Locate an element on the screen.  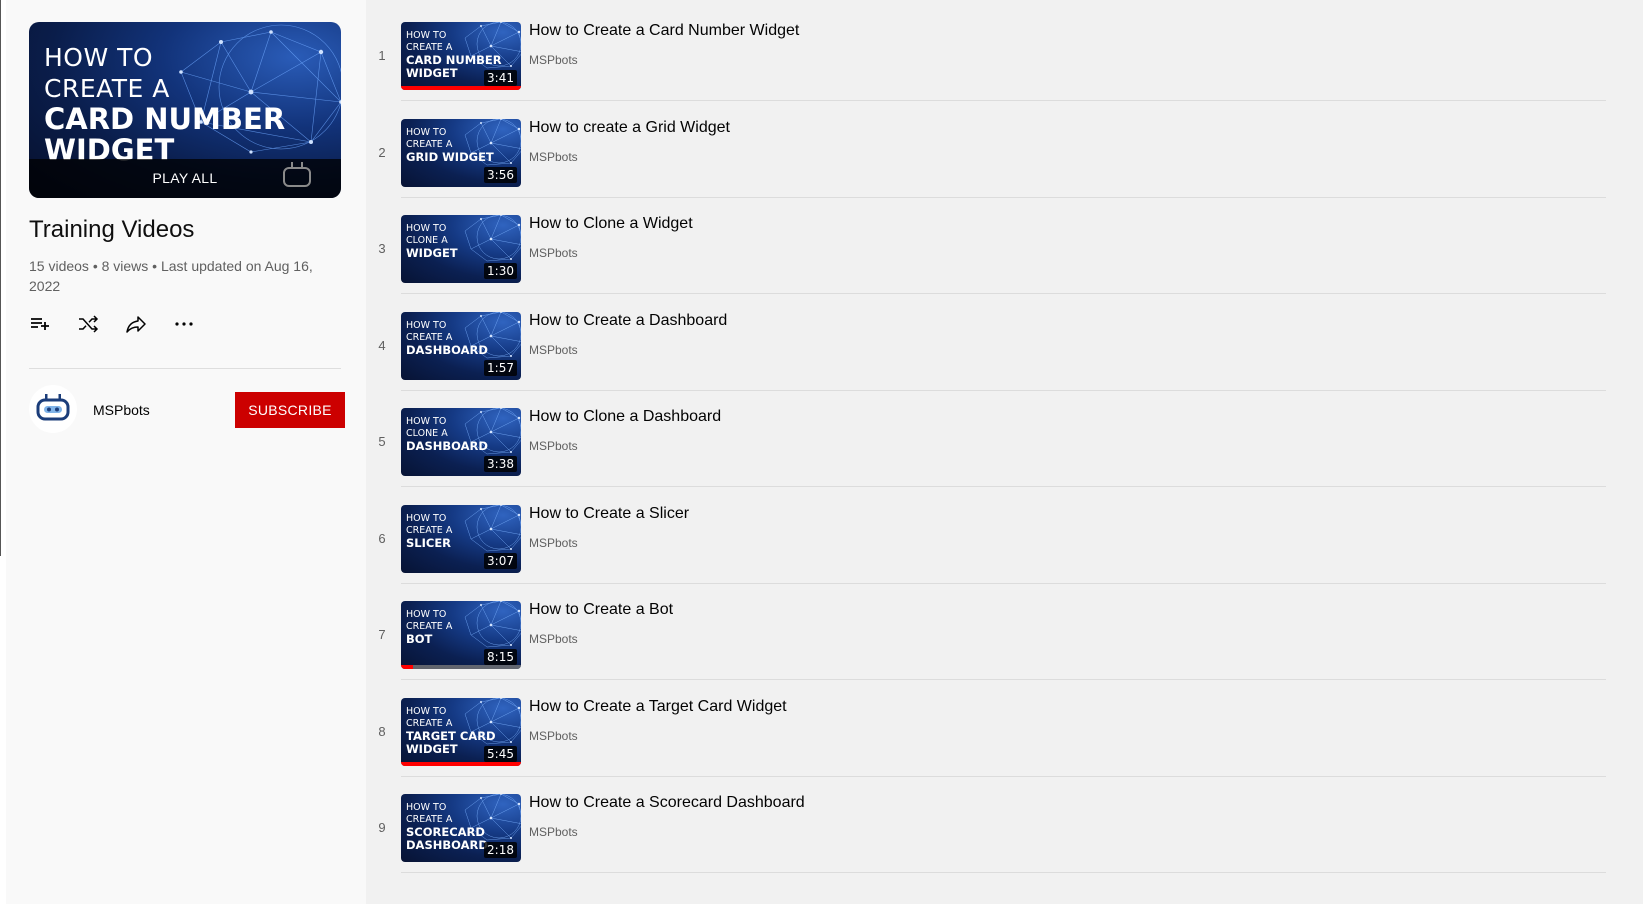
thumbnail-caption: HOW TO CREATE A BOT is located at coordinates (429, 627).